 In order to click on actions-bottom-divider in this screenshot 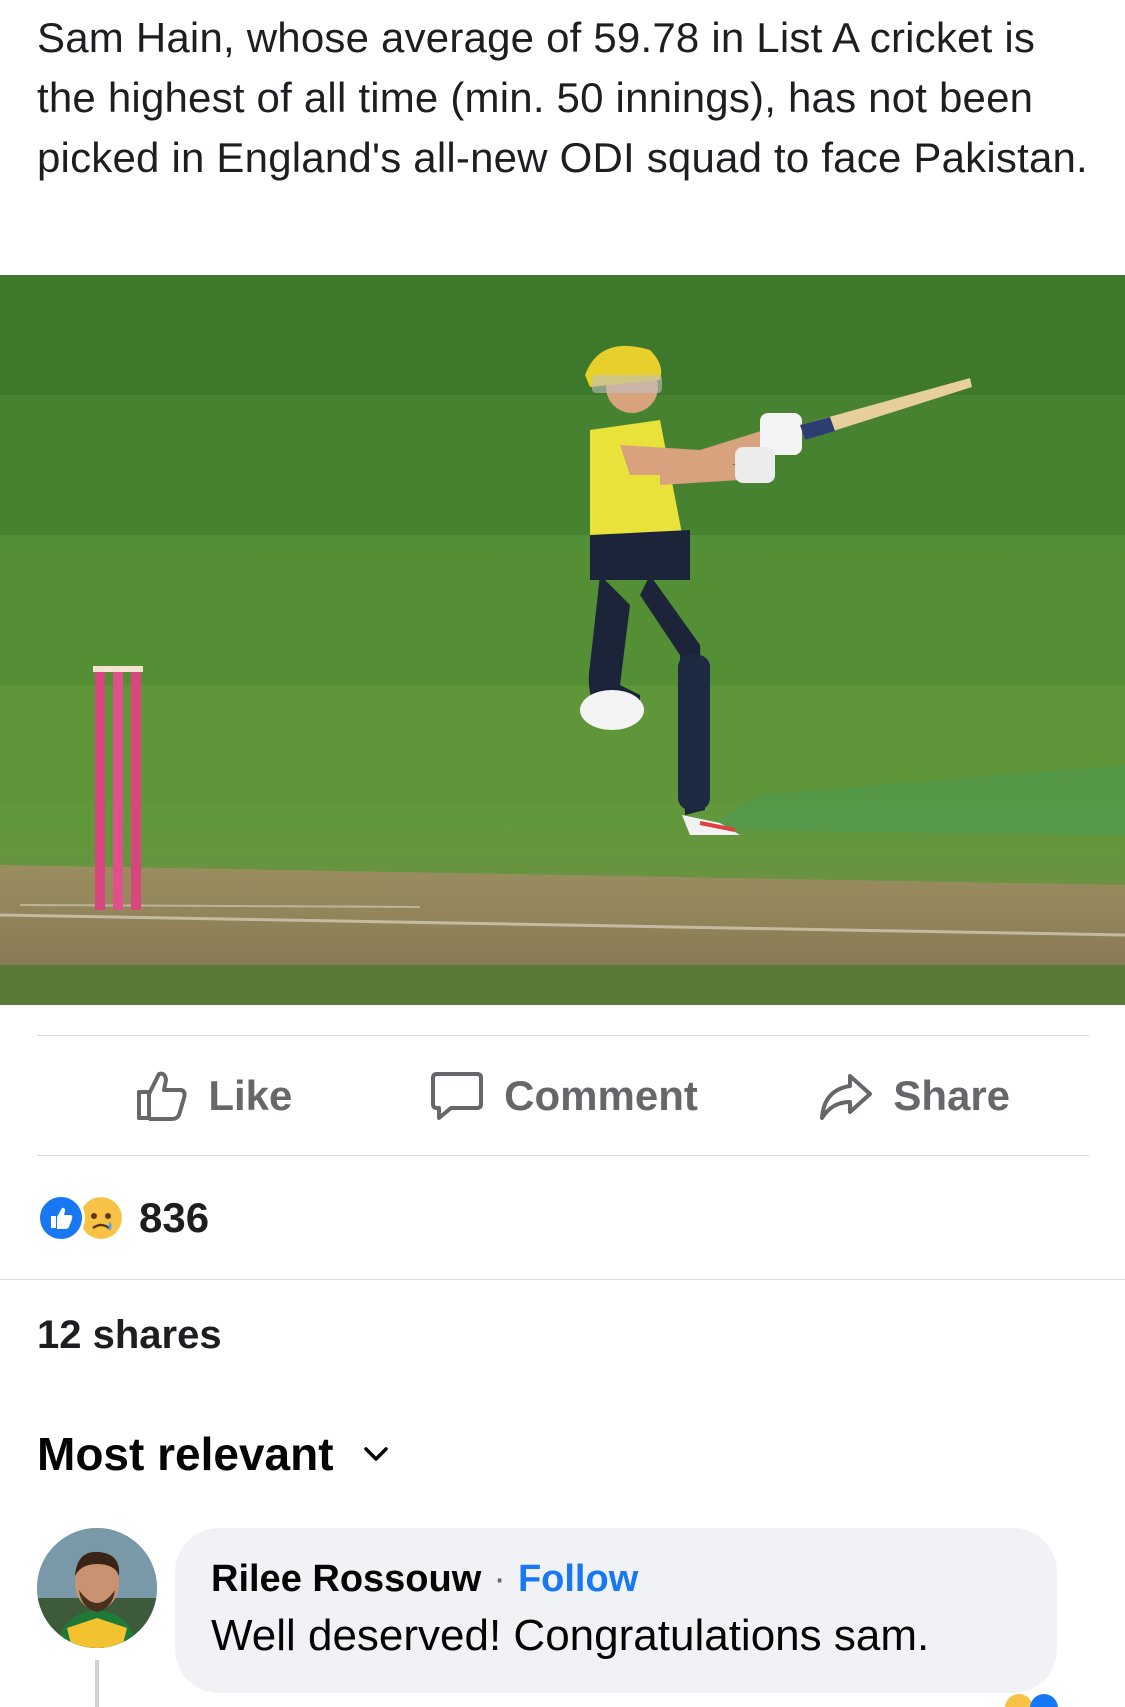, I will do `click(563, 1155)`.